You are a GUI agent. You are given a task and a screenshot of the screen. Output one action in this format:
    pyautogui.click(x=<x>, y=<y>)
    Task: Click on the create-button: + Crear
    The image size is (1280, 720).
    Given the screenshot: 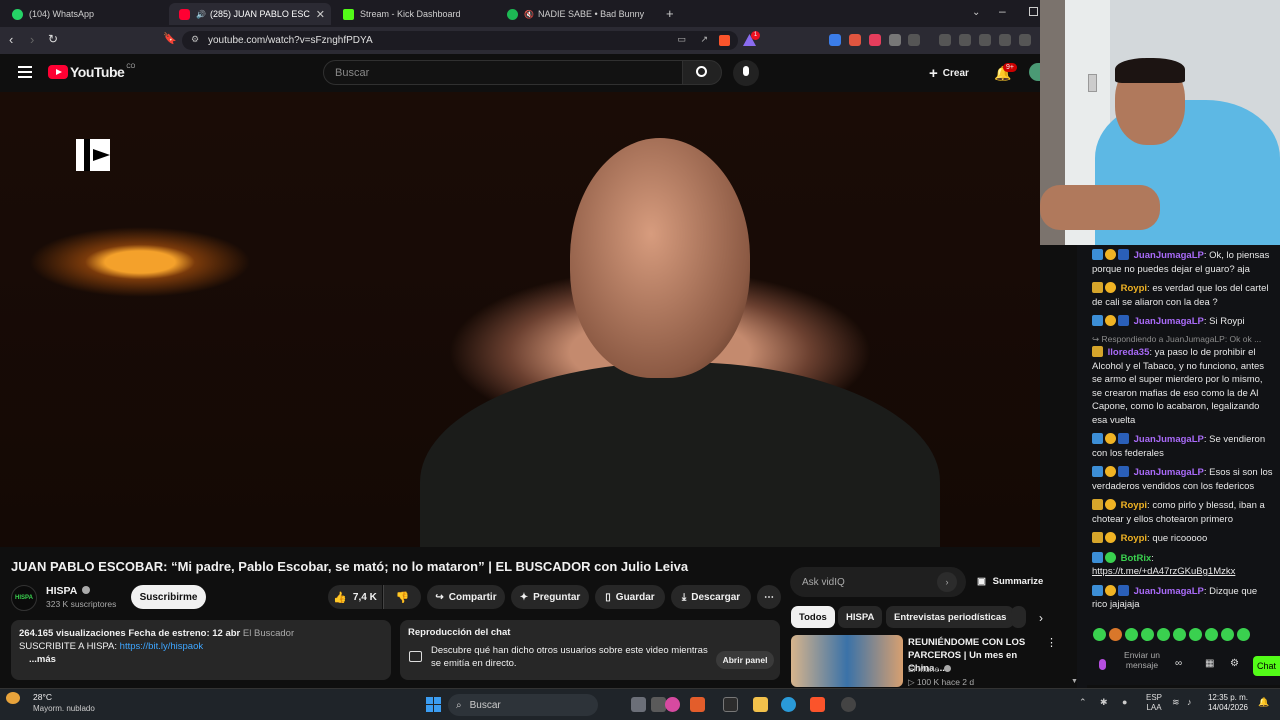 What is the action you would take?
    pyautogui.click(x=949, y=73)
    